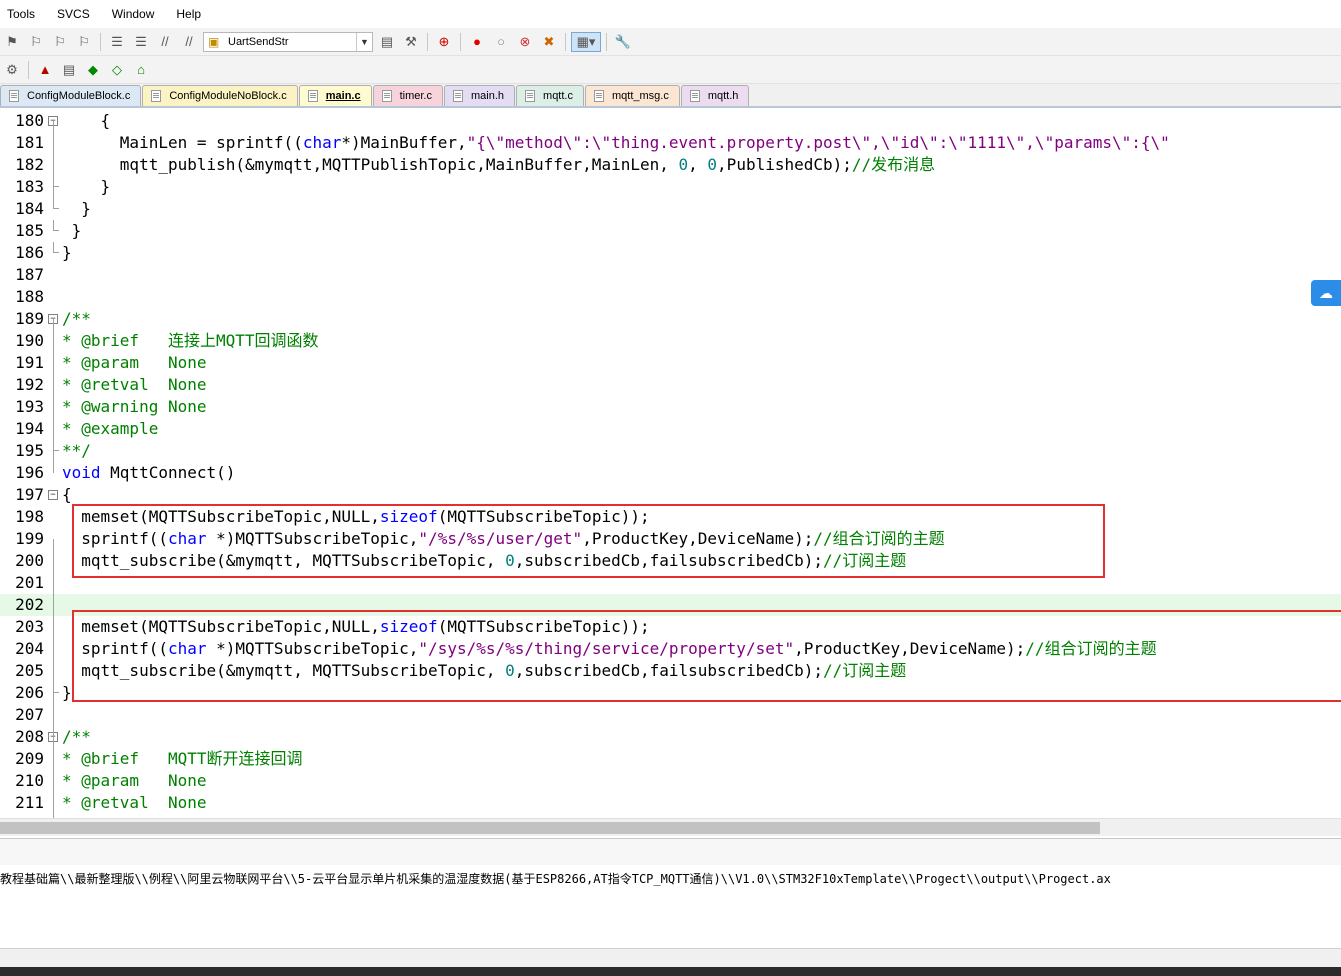 This screenshot has width=1341, height=976. What do you see at coordinates (76, 450) in the screenshot?
I see `code-text: **/` at bounding box center [76, 450].